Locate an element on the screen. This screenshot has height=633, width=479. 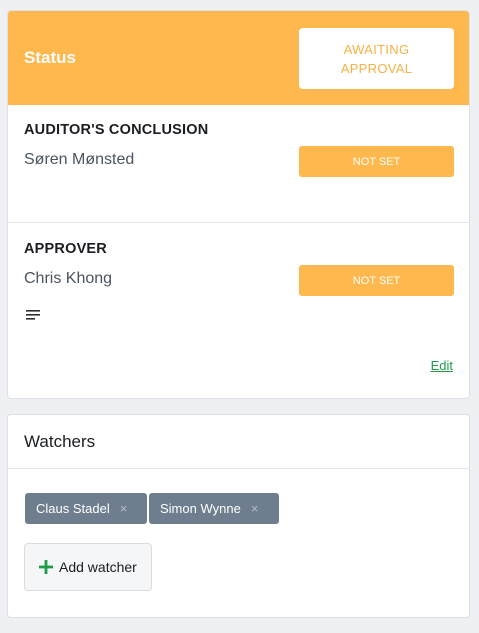
watchers-title: Watchers is located at coordinates (60, 441).